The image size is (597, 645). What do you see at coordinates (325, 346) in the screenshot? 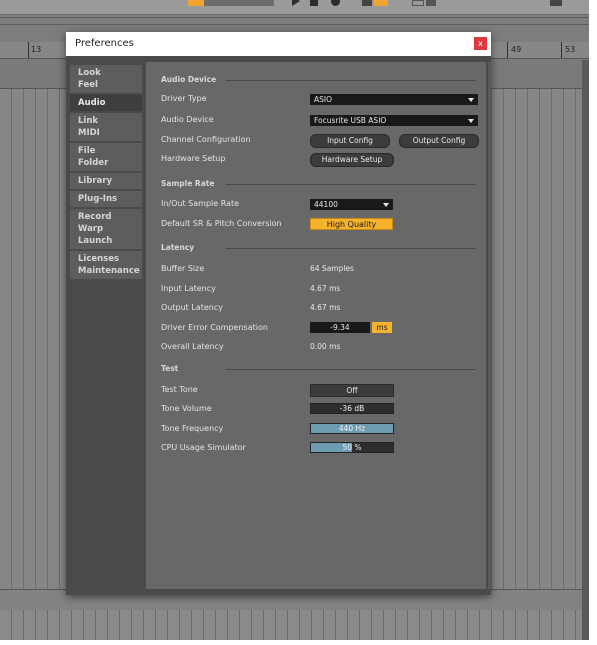
I see `overall-latency-value: 0.00 ms` at bounding box center [325, 346].